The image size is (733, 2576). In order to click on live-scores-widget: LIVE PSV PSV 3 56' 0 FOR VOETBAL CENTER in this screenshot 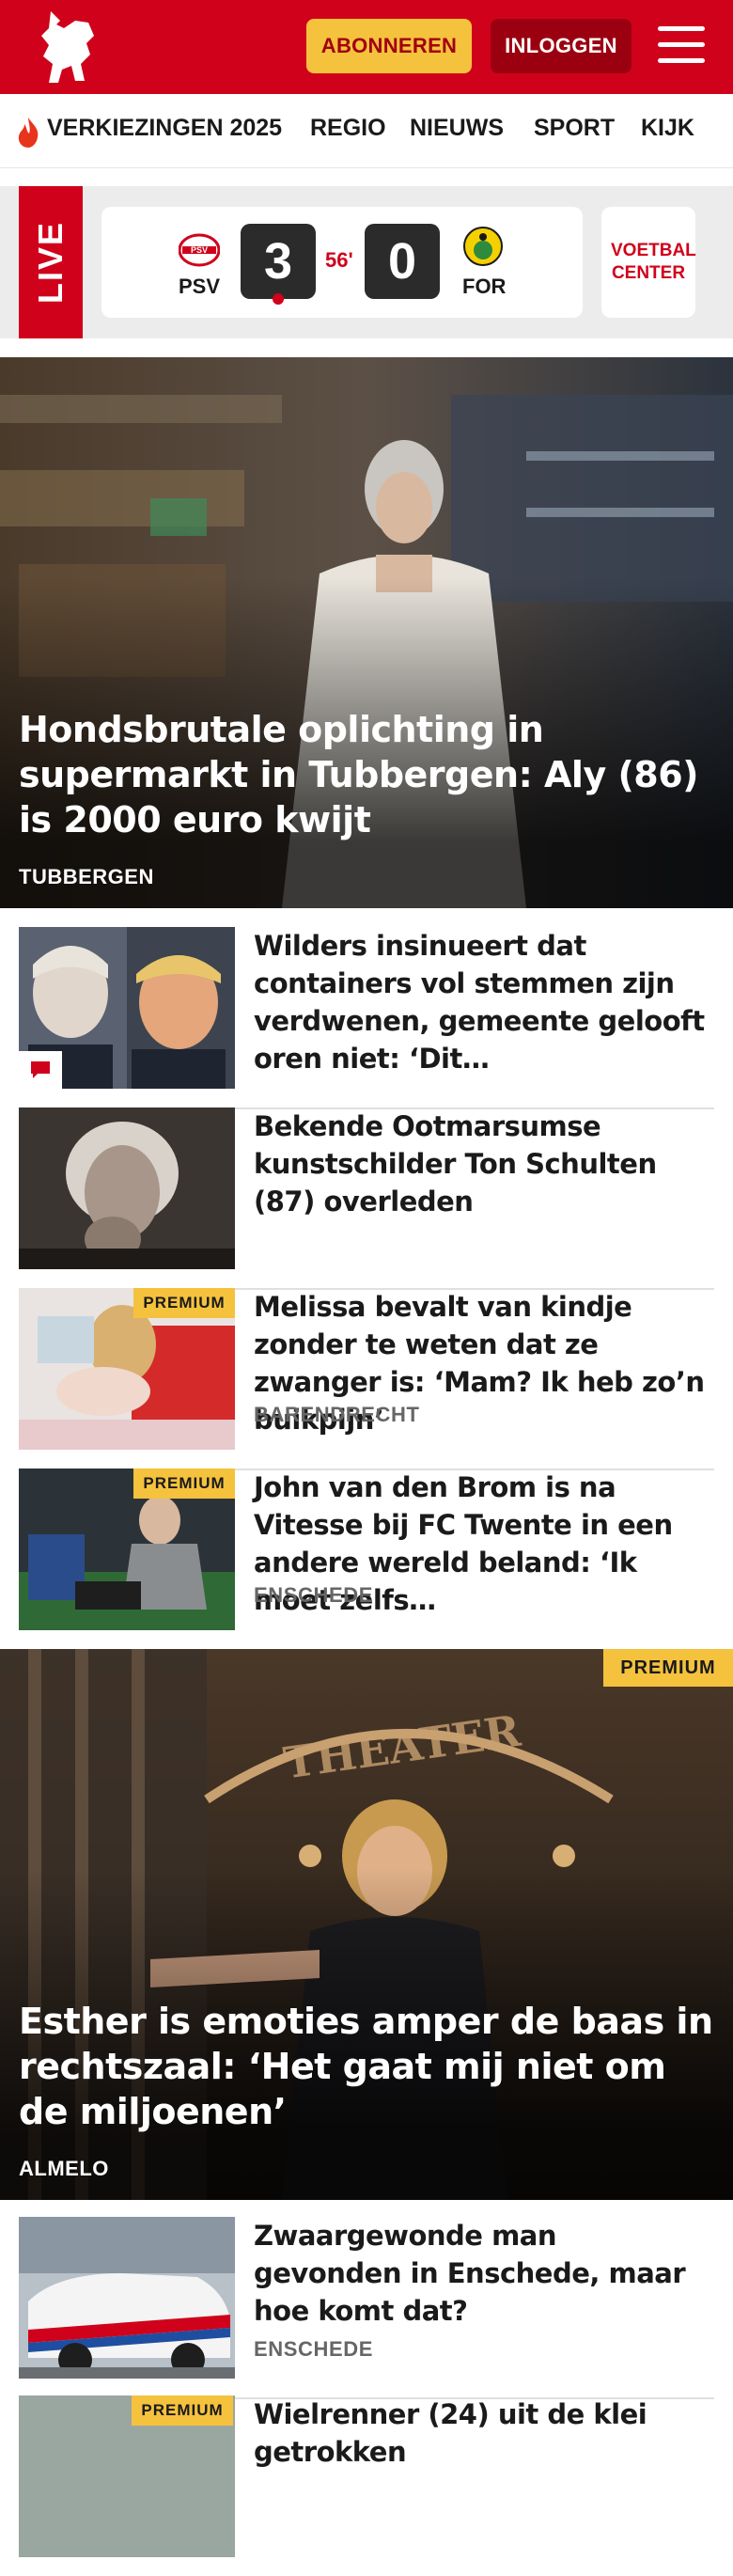, I will do `click(366, 262)`.